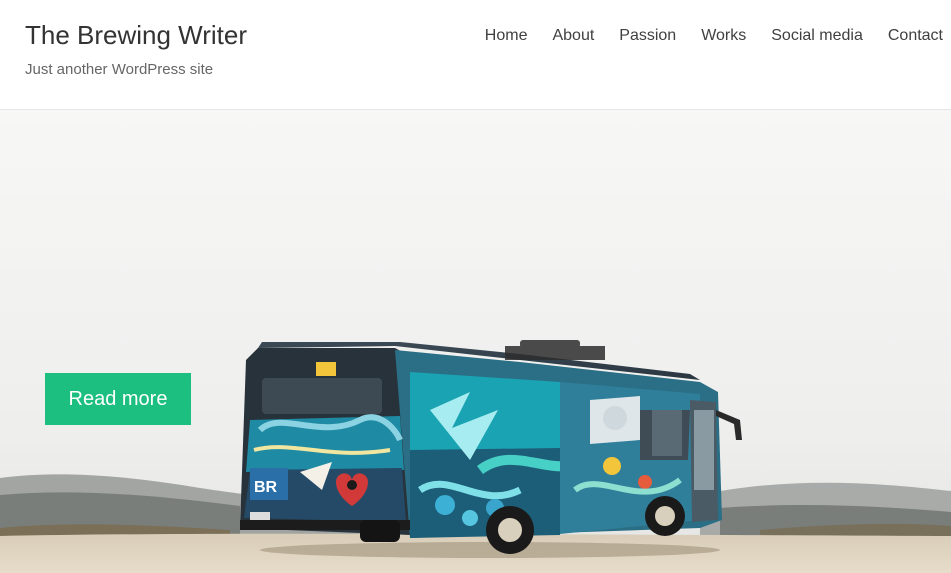 This screenshot has height=573, width=951. Describe the element at coordinates (136, 35) in the screenshot. I see `site-title: The Brewing Writer` at that location.